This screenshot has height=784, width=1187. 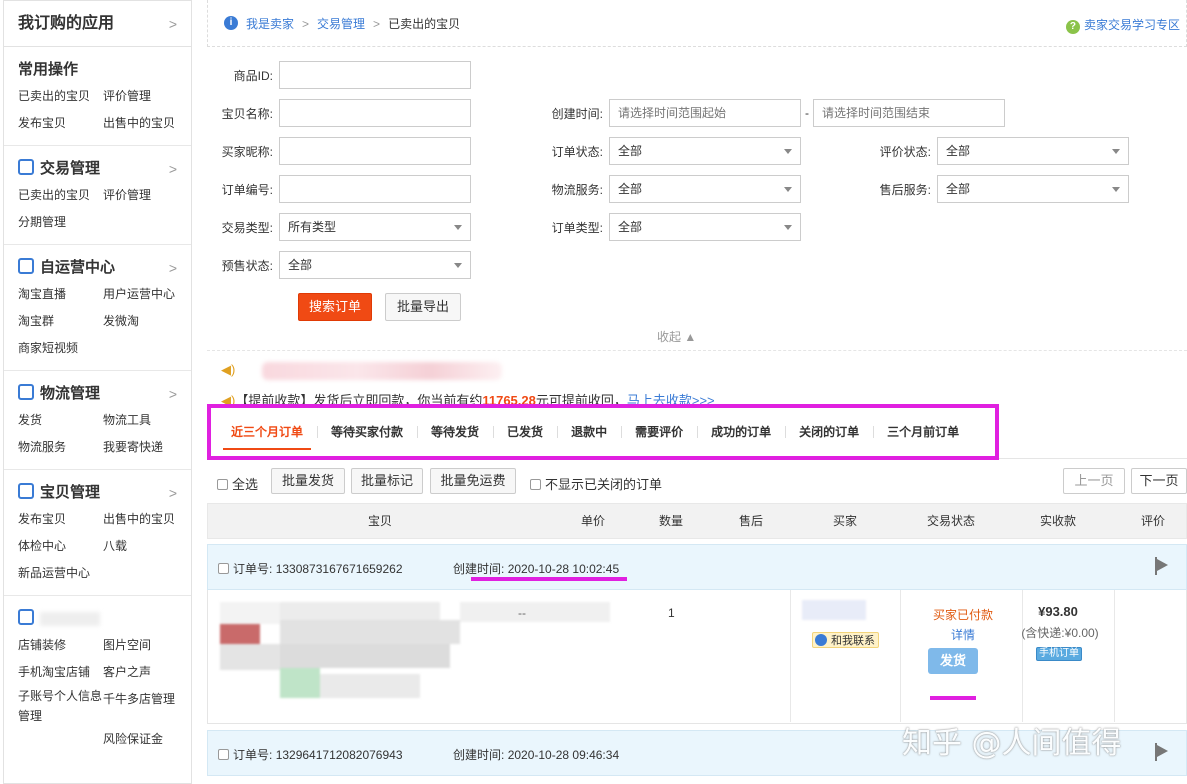 What do you see at coordinates (375, 265) in the screenshot?
I see `presale-select: 全部` at bounding box center [375, 265].